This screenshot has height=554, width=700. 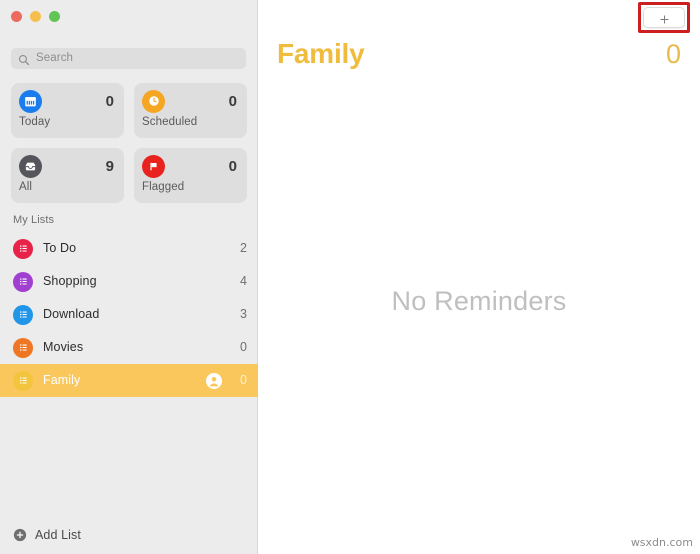 I want to click on sidebar-item-family-label: Family, so click(x=62, y=380).